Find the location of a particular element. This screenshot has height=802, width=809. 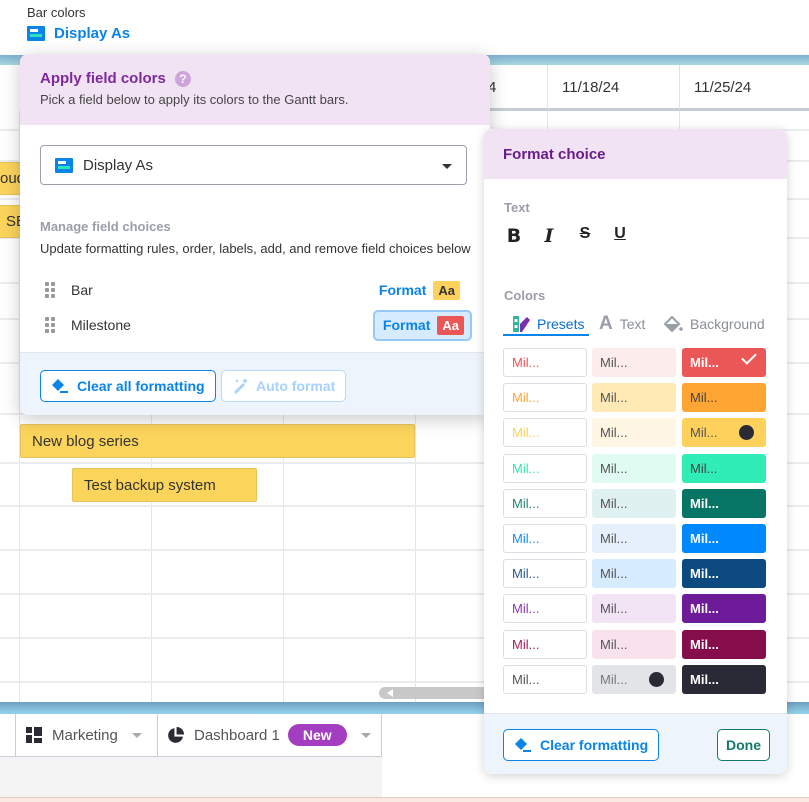

tab-label: Background is located at coordinates (727, 324).